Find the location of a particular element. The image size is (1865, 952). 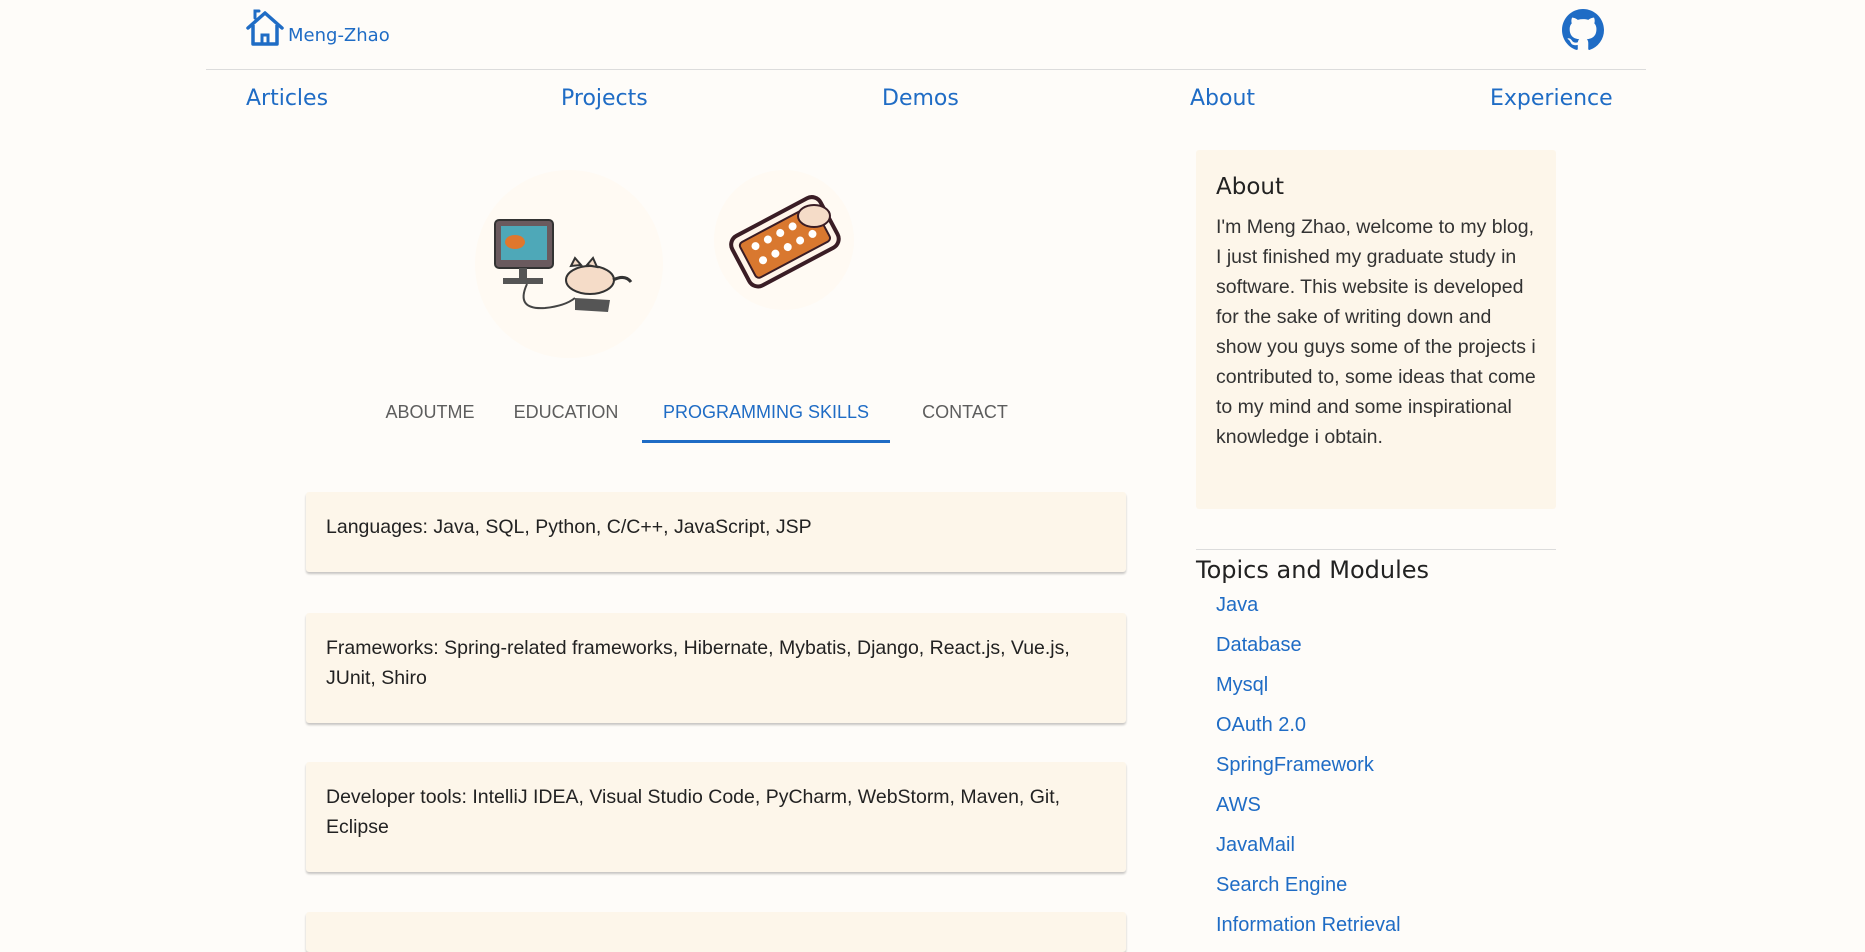

topic-link: Search Engine is located at coordinates (1308, 892).